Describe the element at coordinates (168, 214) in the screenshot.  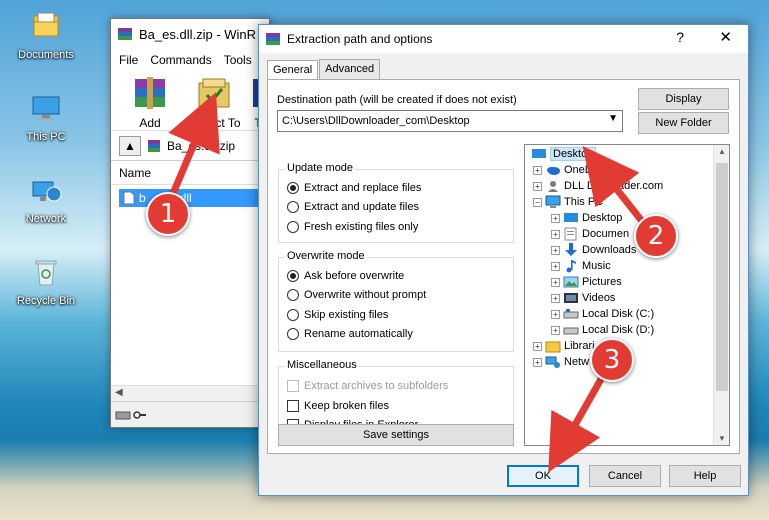
I see `annotation-badge-1: 1` at that location.